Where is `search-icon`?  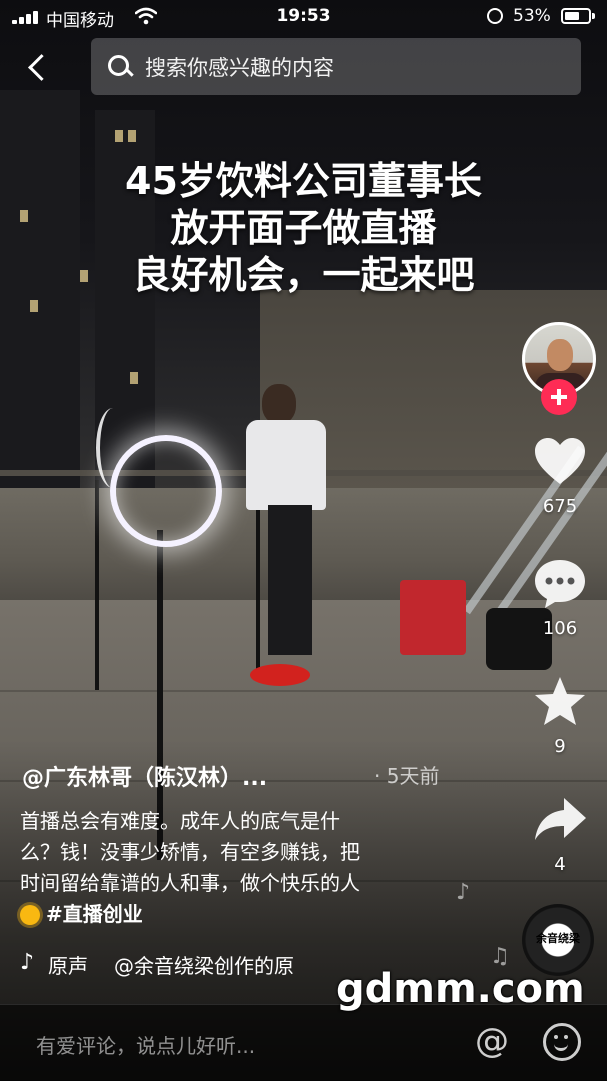
search-icon is located at coordinates (120, 67).